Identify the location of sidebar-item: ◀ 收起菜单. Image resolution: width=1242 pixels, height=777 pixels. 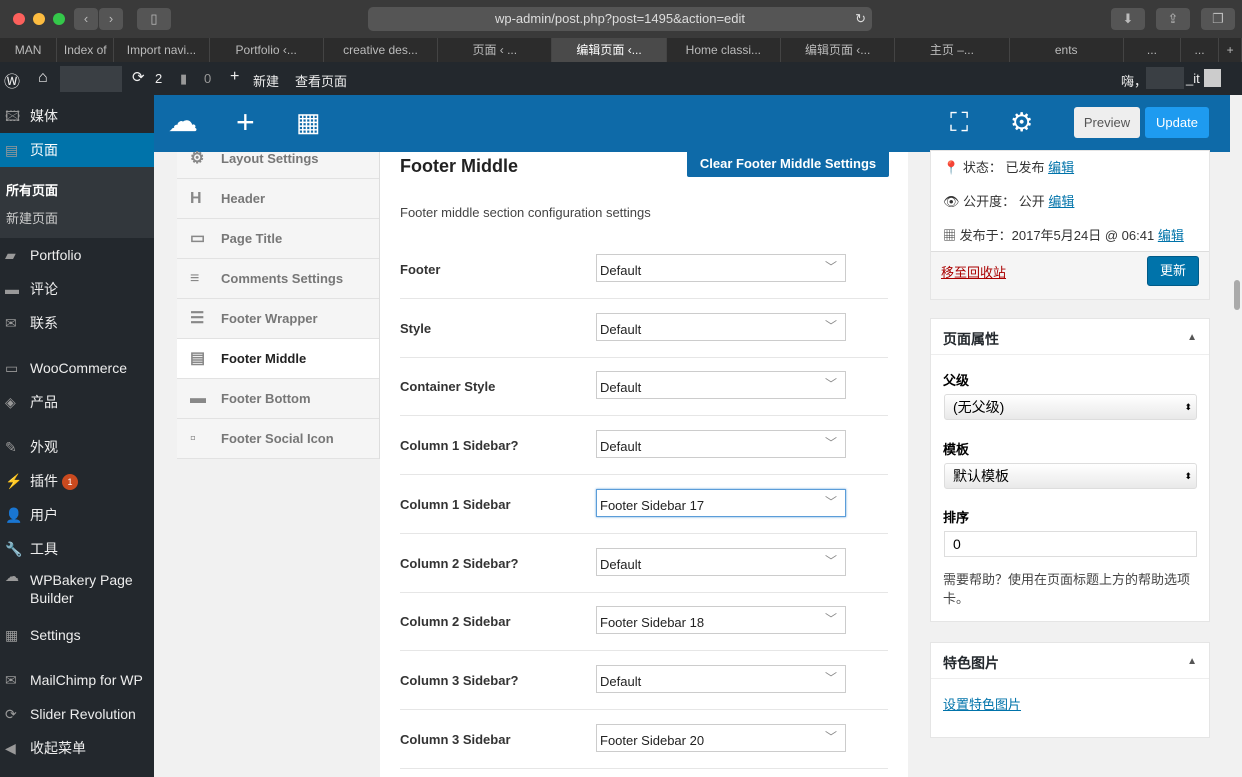
(77, 748).